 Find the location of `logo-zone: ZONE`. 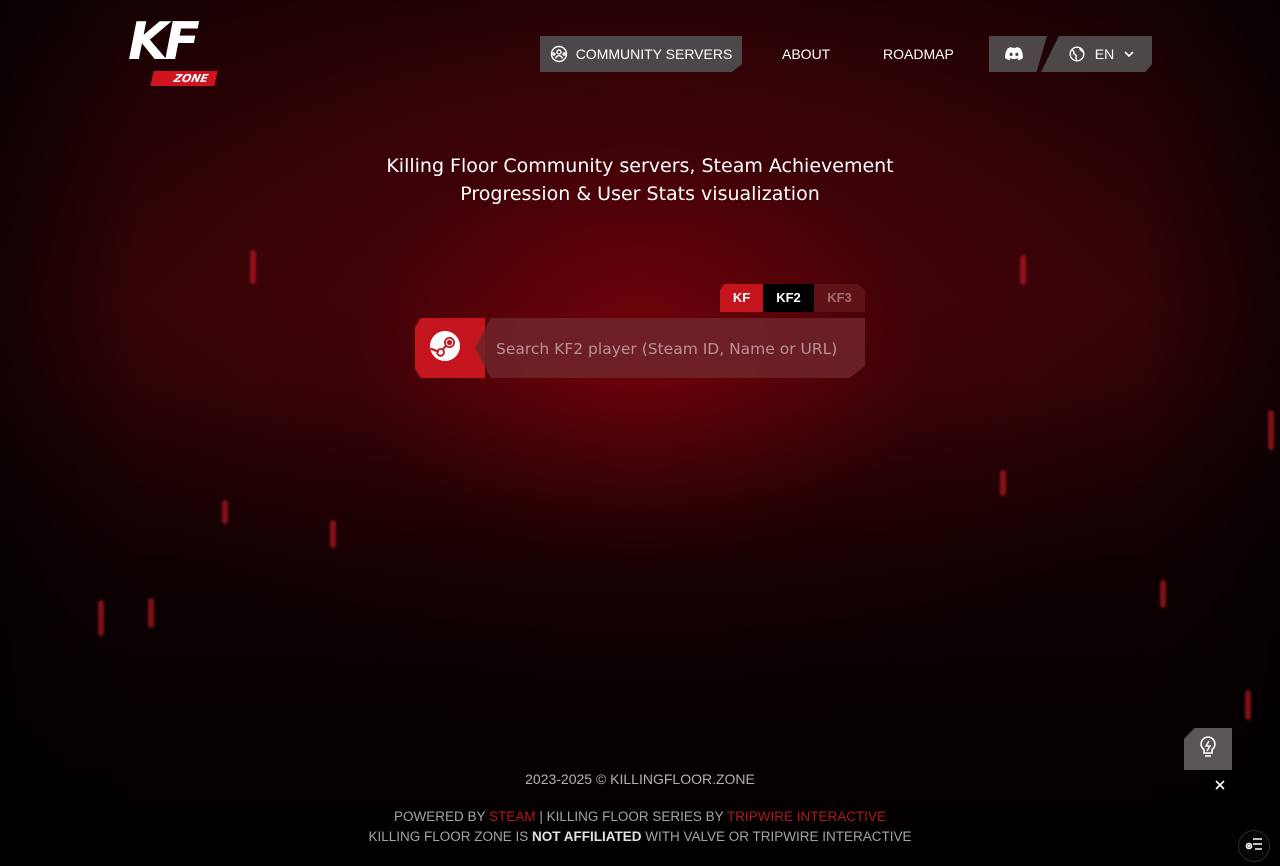

logo-zone: ZONE is located at coordinates (184, 78).